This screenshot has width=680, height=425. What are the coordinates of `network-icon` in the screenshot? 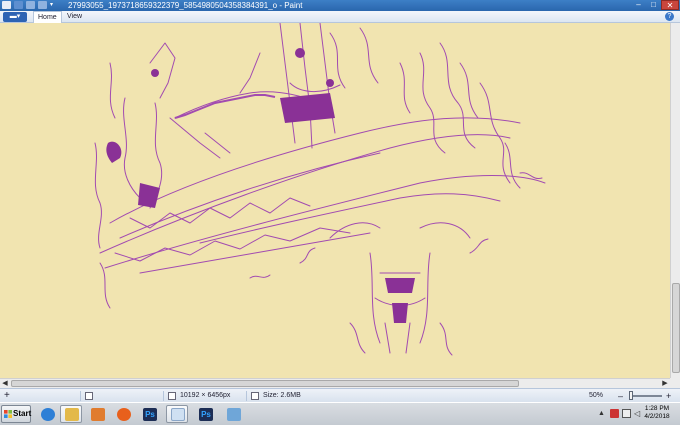 It's located at (626, 413).